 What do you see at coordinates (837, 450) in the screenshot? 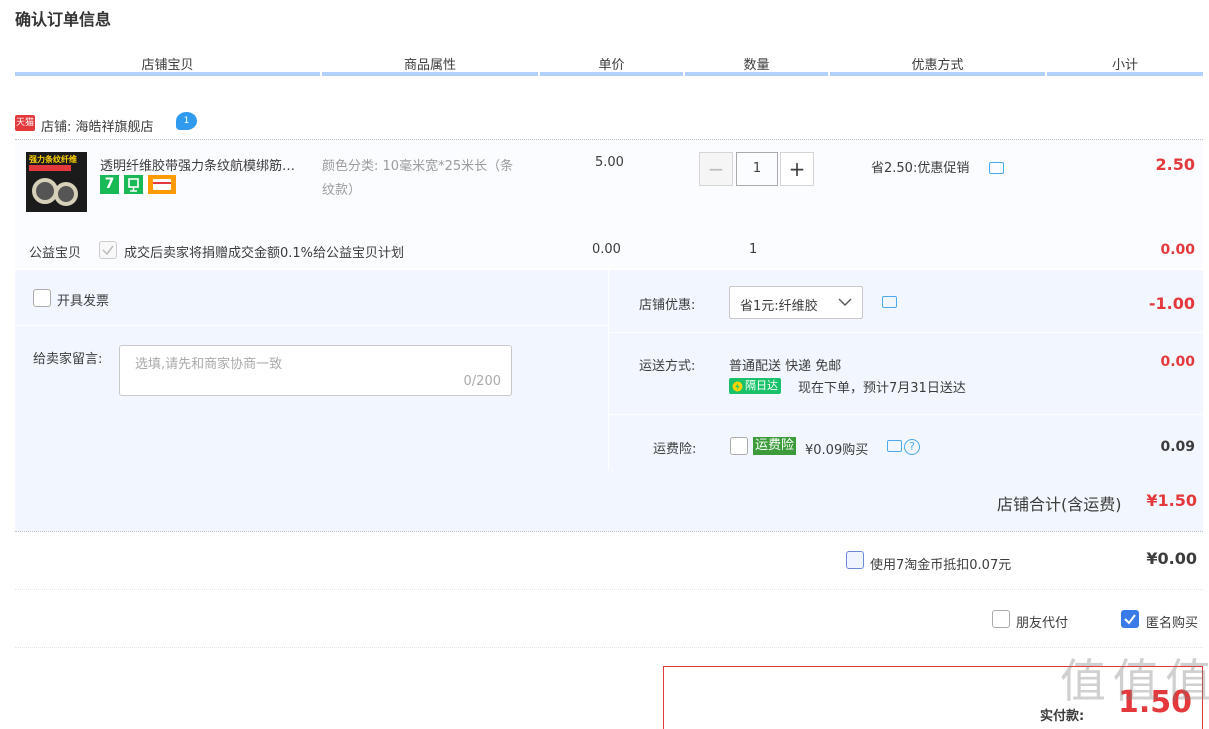
I see `insurance-price: ¥0.09购买` at bounding box center [837, 450].